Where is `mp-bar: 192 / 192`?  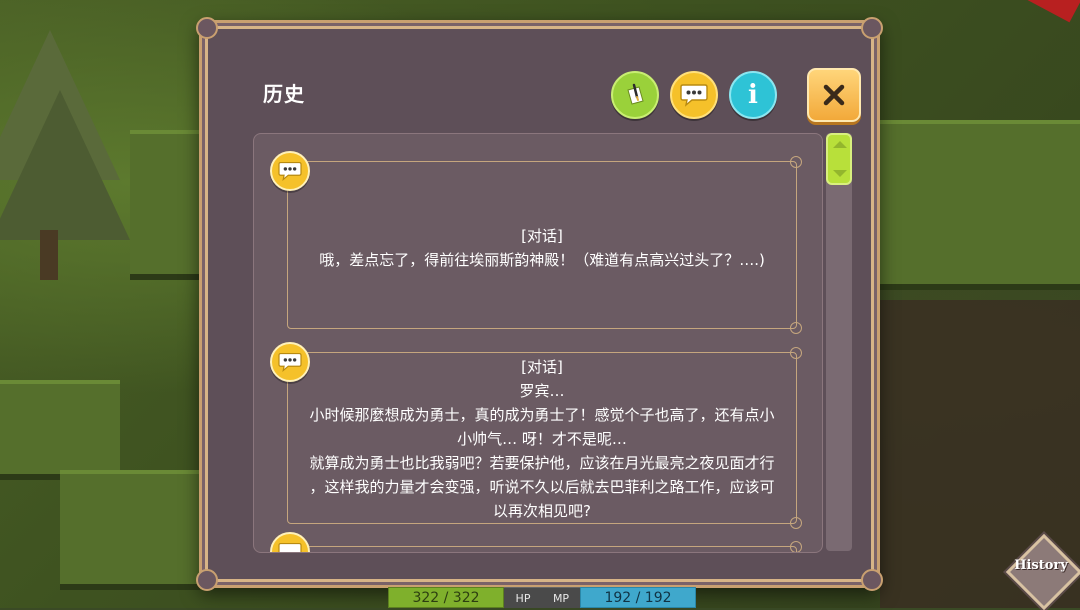 mp-bar: 192 / 192 is located at coordinates (638, 597).